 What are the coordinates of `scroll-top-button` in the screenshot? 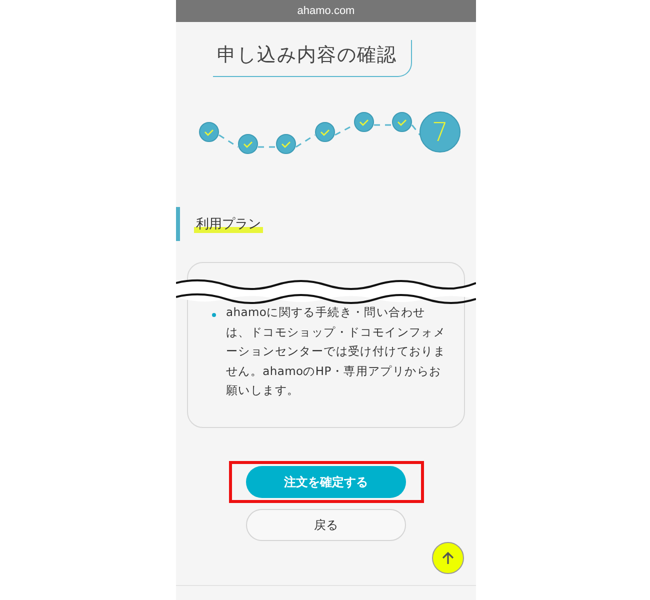 It's located at (448, 558).